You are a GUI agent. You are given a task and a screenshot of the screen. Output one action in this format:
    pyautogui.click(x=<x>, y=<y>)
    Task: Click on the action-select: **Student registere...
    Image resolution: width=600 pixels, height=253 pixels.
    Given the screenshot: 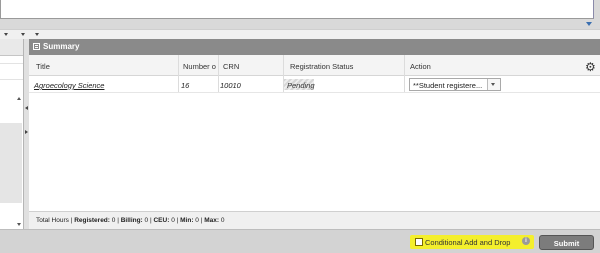 What is the action you would take?
    pyautogui.click(x=455, y=84)
    